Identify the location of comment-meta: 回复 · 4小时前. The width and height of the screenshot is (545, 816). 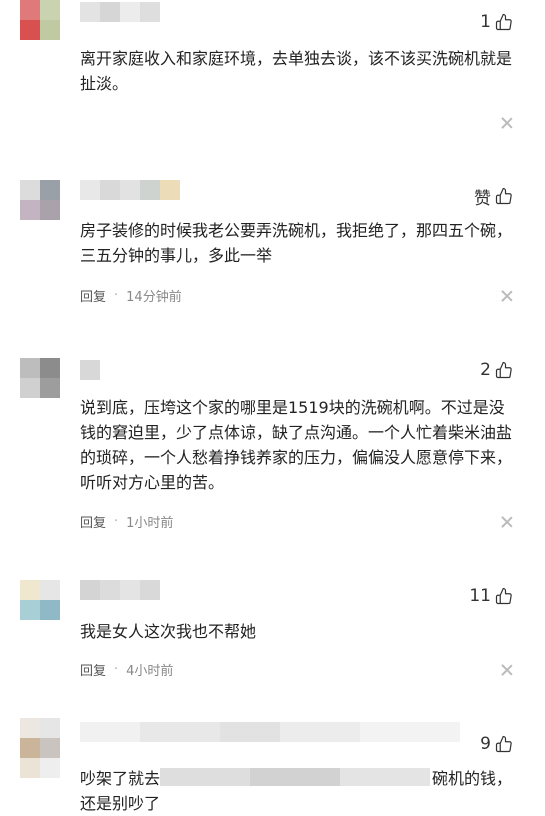
(126, 669).